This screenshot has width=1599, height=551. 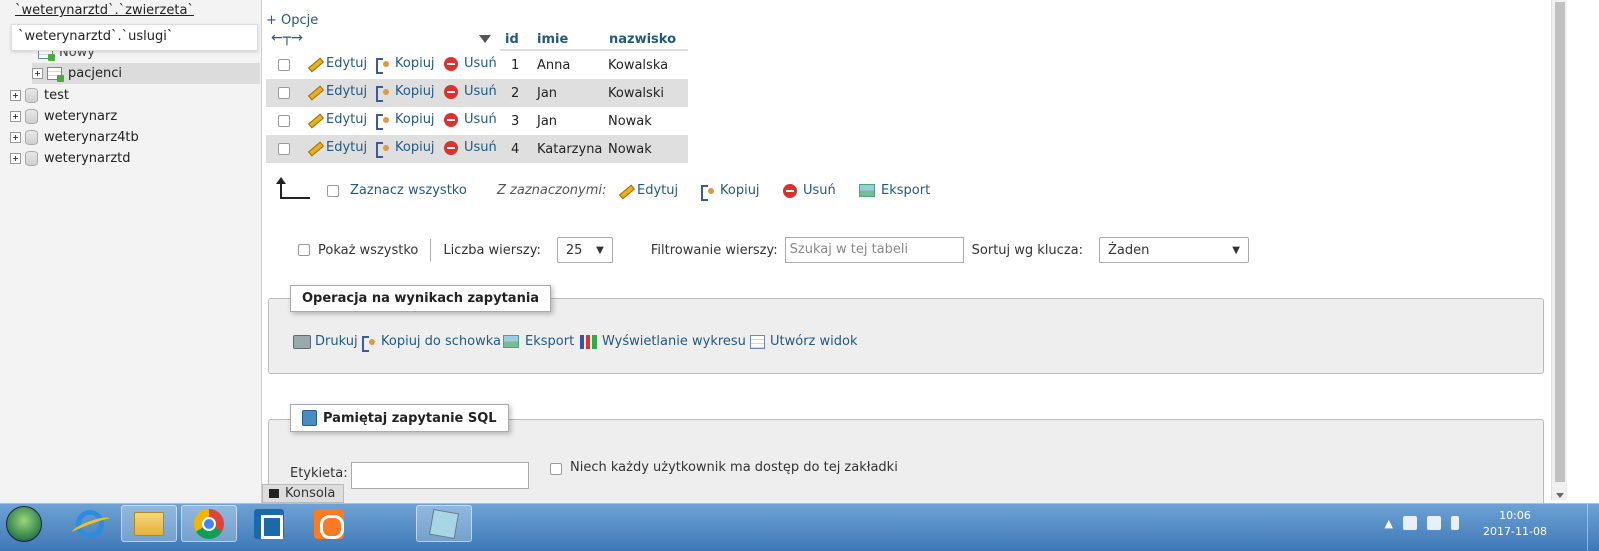 What do you see at coordinates (803, 341) in the screenshot?
I see `create-view-link: Utwórz widok` at bounding box center [803, 341].